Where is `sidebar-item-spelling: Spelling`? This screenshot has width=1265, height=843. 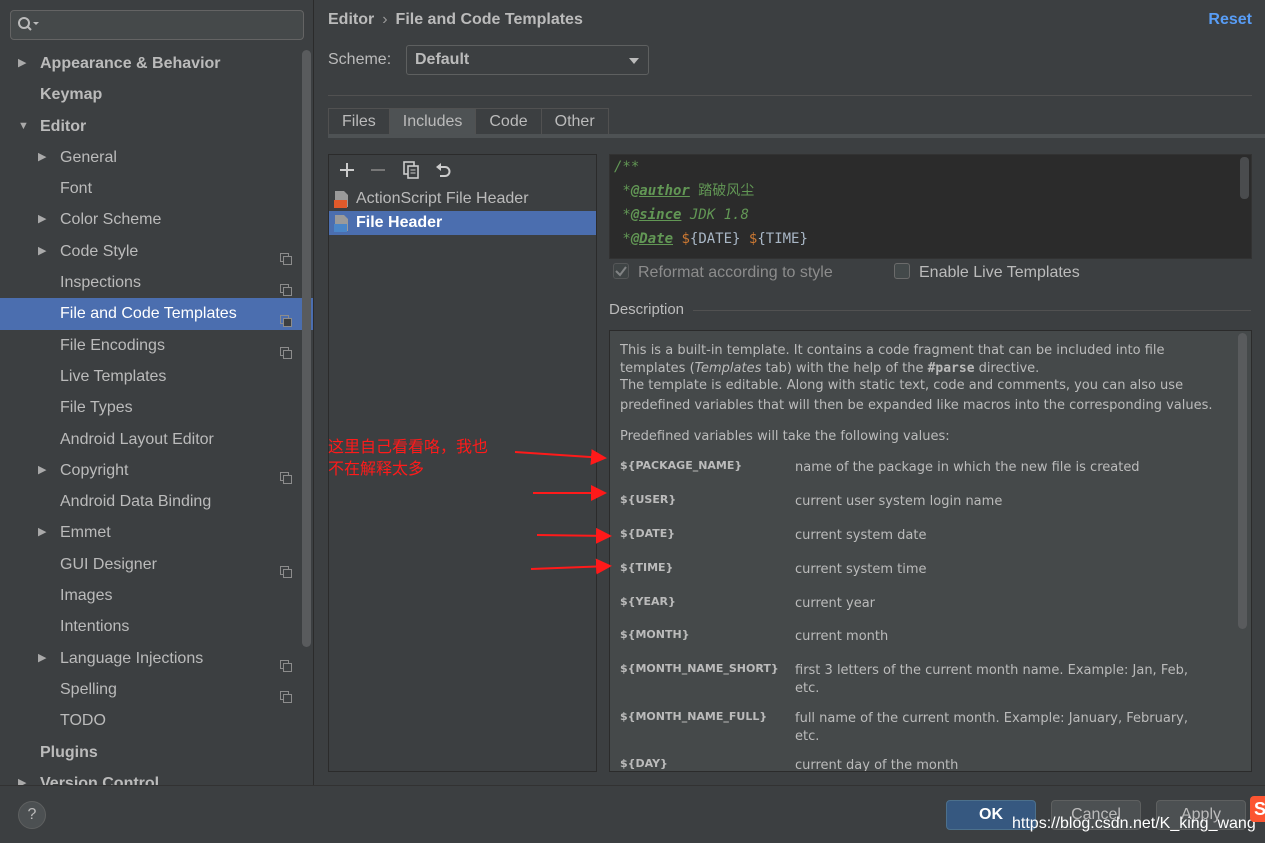
sidebar-item-spelling: Spelling is located at coordinates (156, 689).